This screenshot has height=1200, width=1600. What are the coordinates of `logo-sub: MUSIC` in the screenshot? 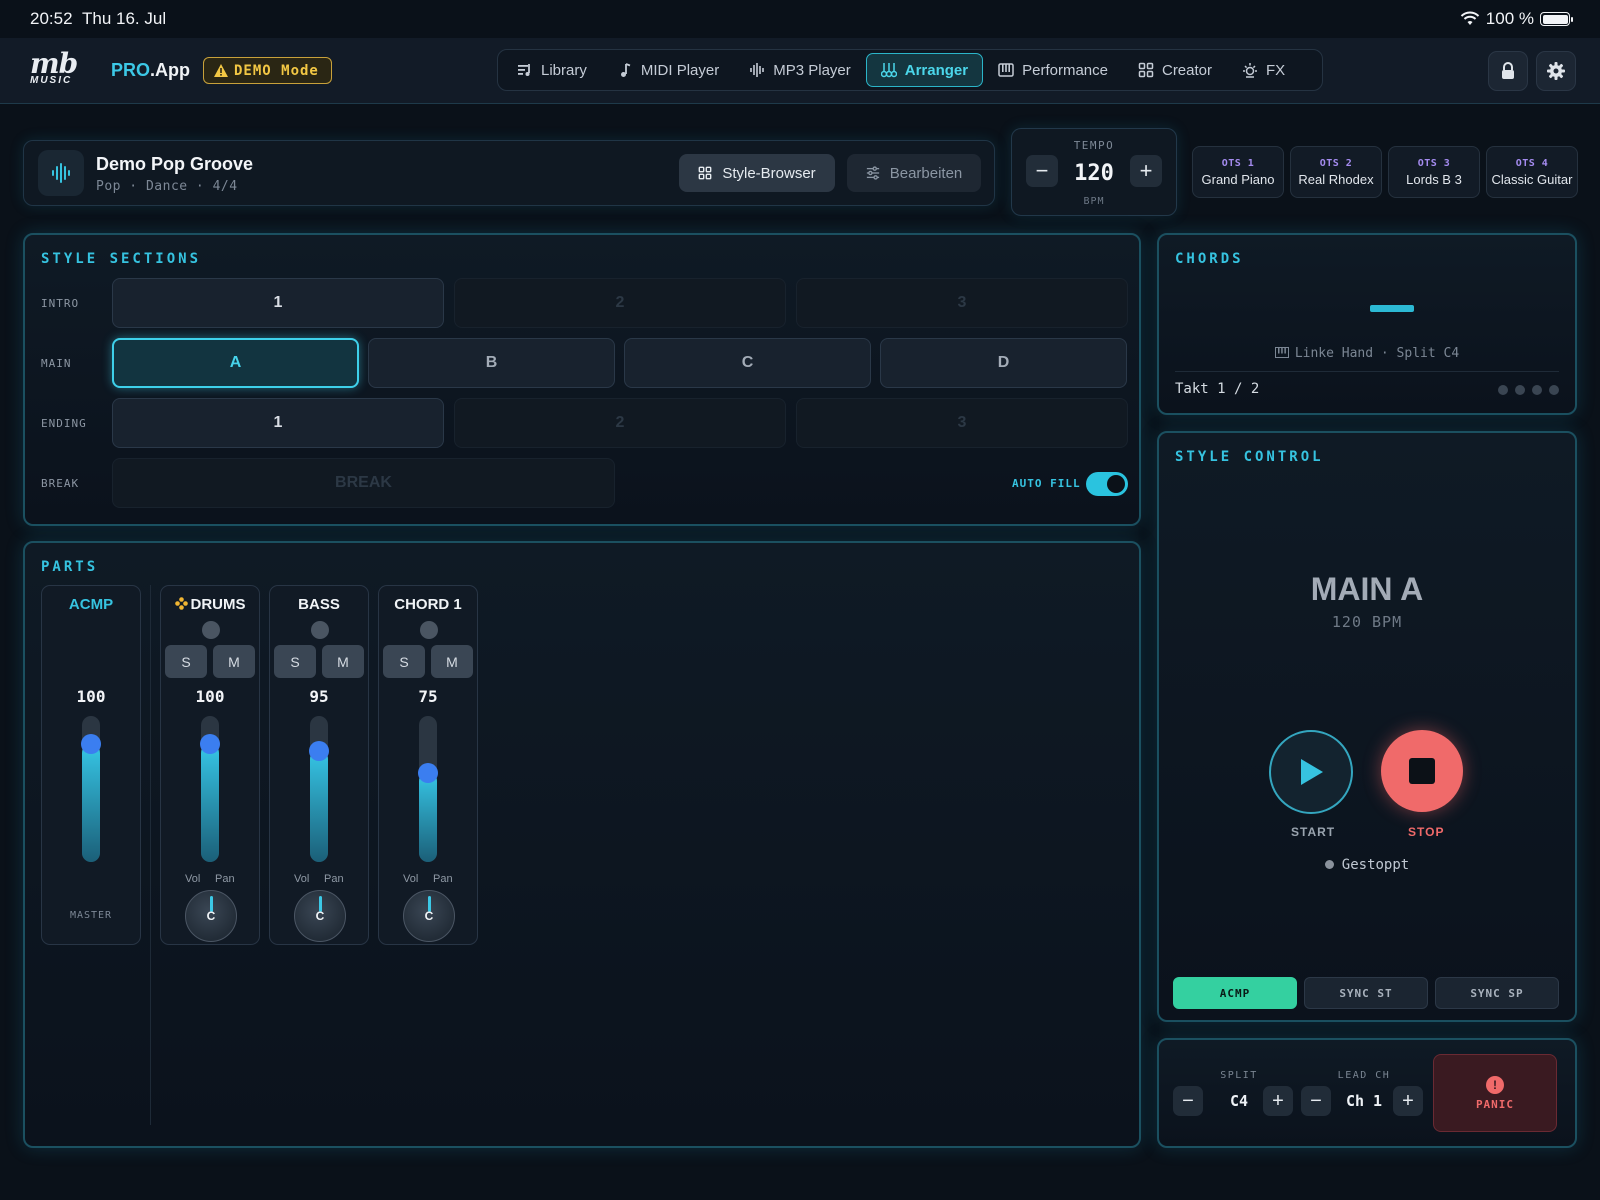 It's located at (51, 80).